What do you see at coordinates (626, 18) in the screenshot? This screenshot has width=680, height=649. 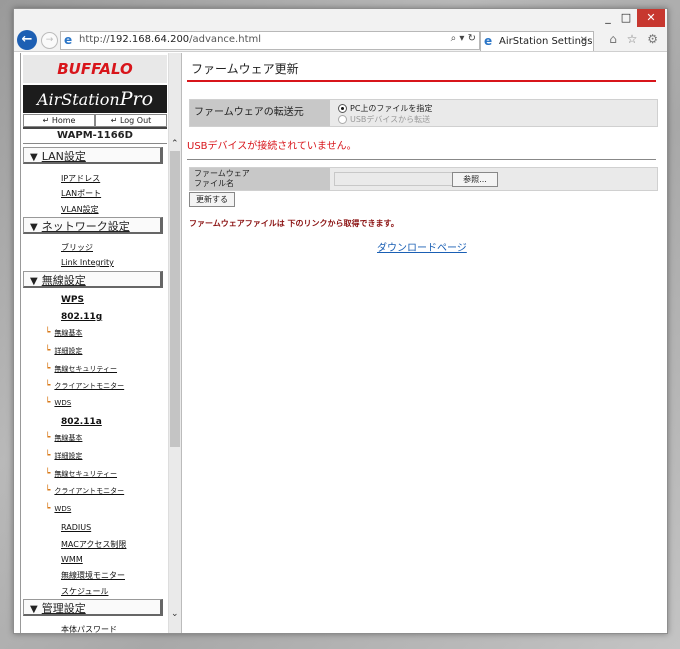 I see `maximize-button: □` at bounding box center [626, 18].